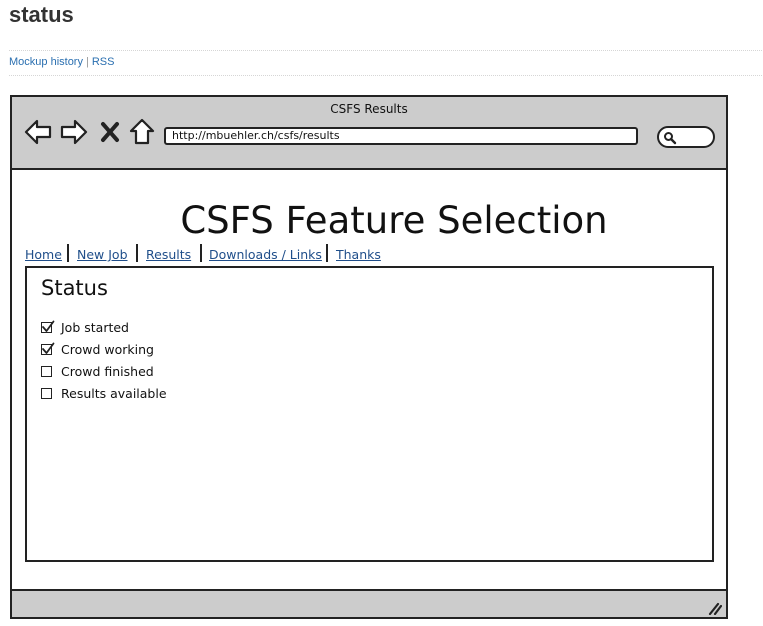  I want to click on browser-status-bar, so click(369, 603).